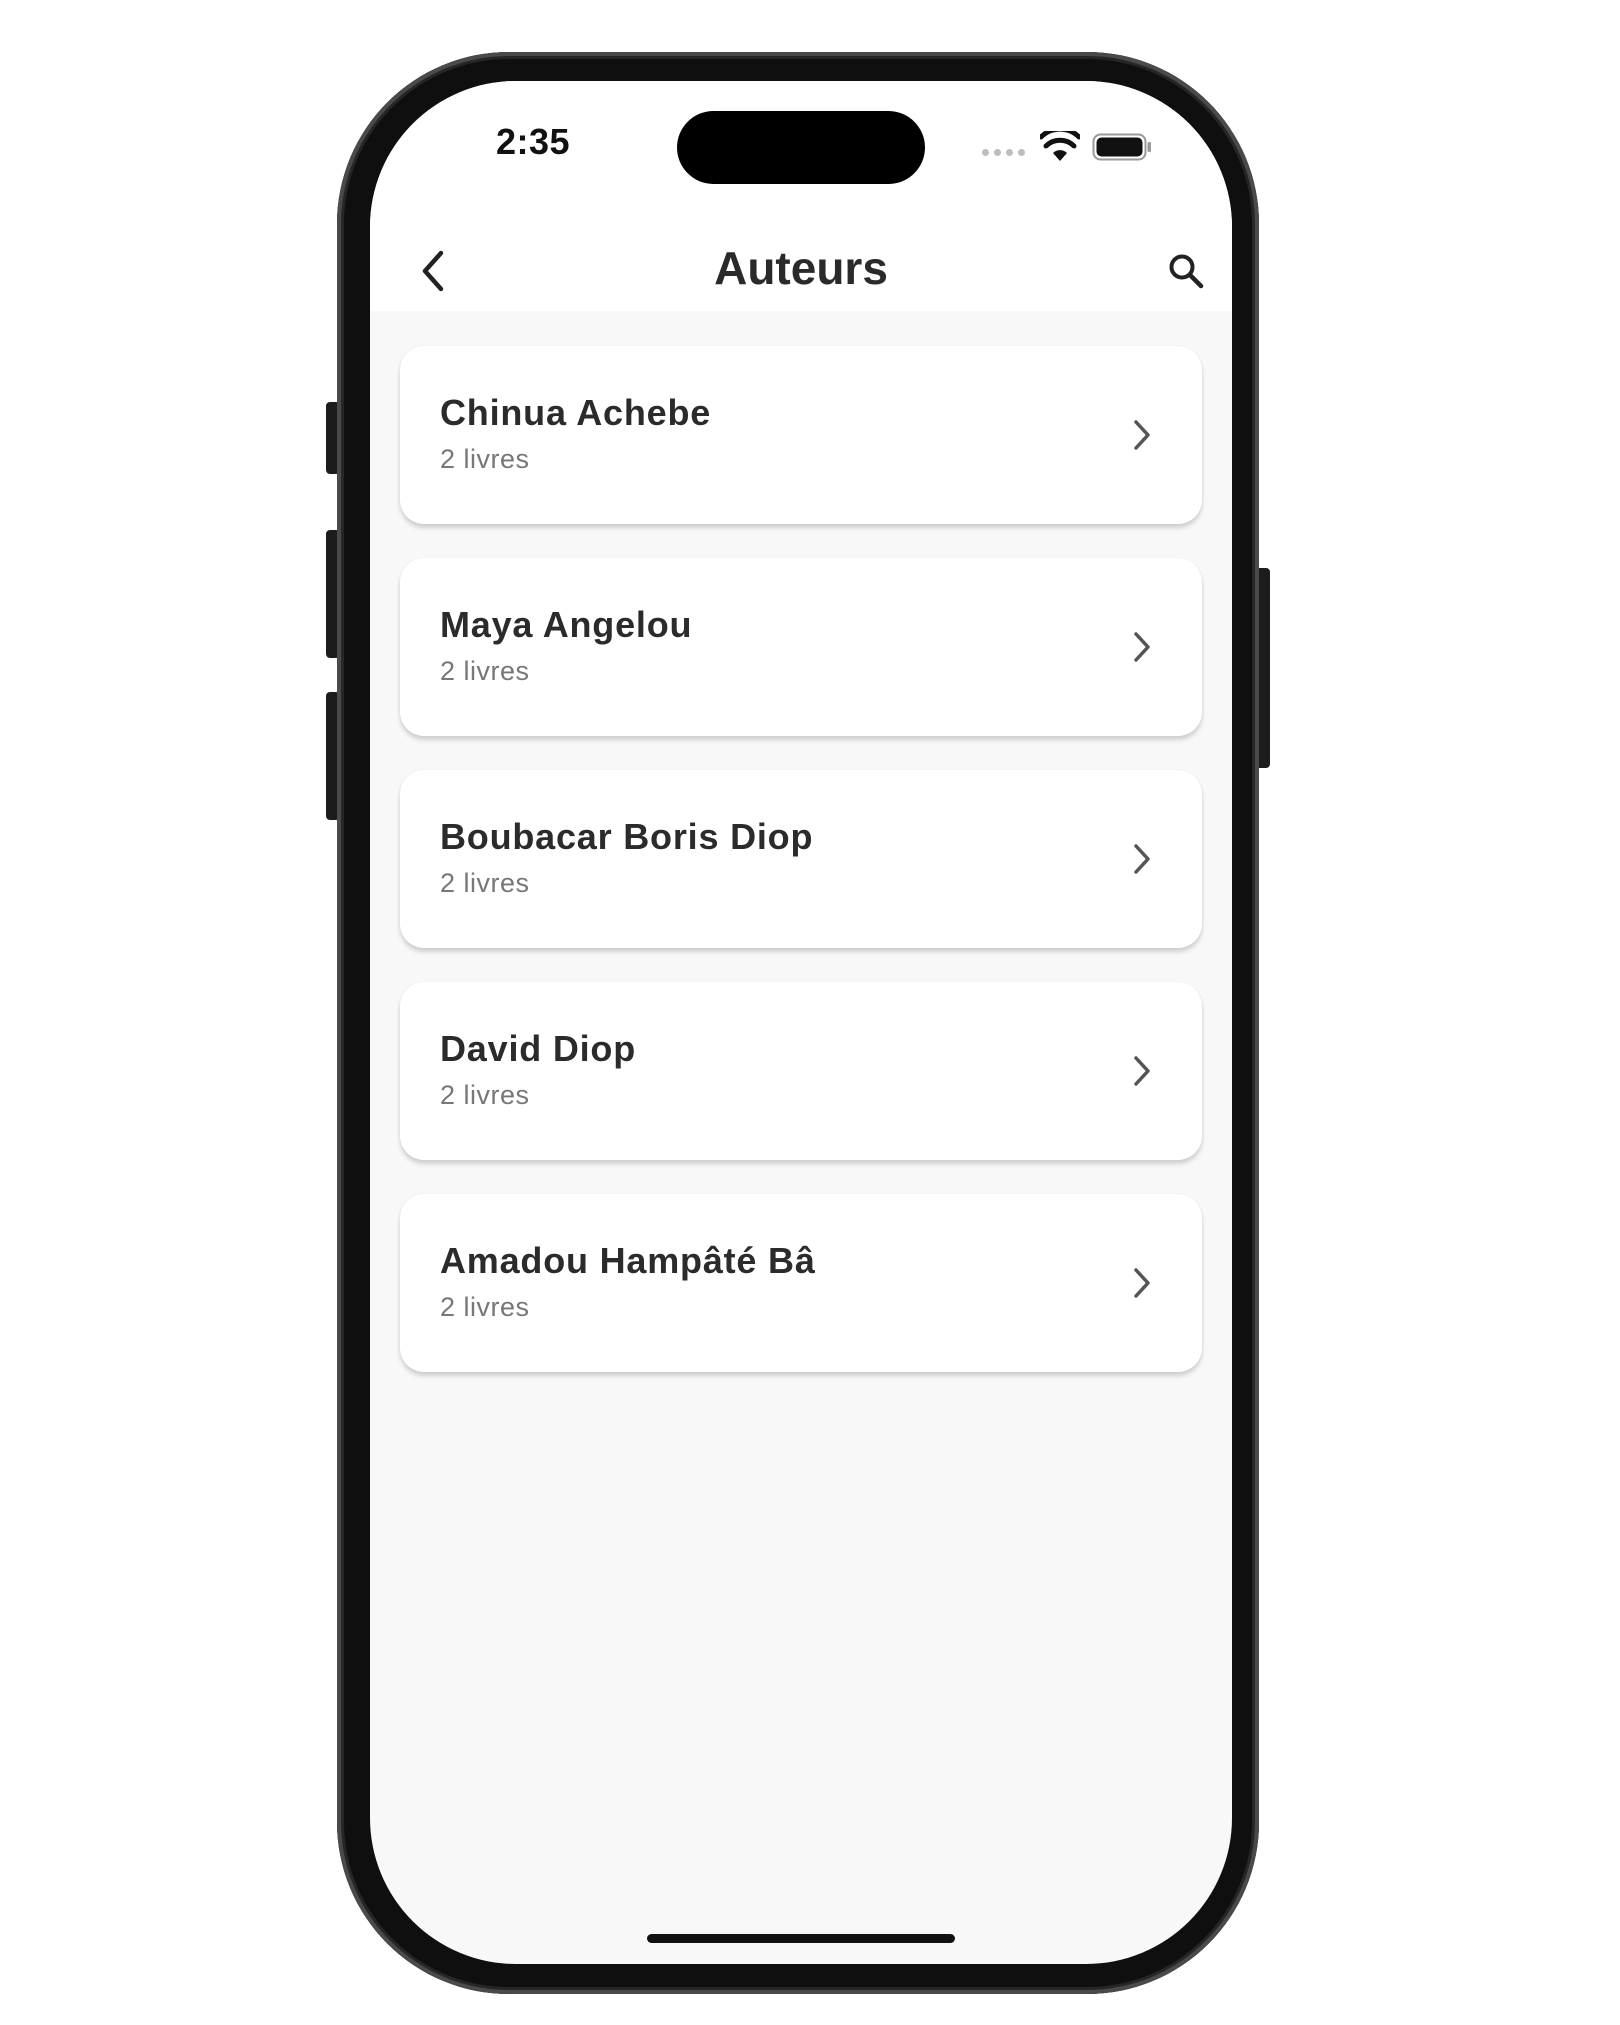  What do you see at coordinates (801, 435) in the screenshot?
I see `author-card: Chinua Achebe 2 livres` at bounding box center [801, 435].